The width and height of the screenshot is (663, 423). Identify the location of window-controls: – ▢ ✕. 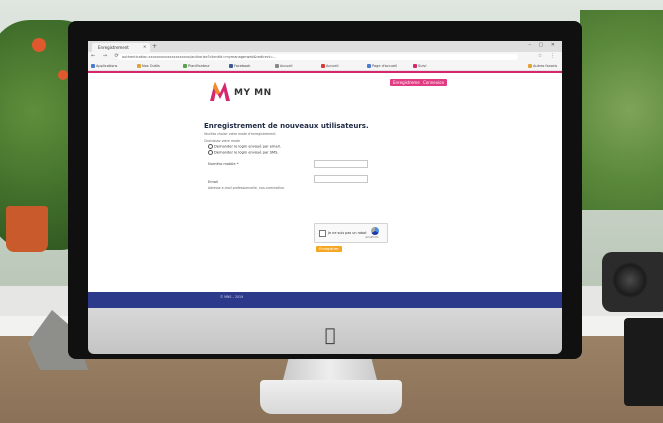
(543, 45).